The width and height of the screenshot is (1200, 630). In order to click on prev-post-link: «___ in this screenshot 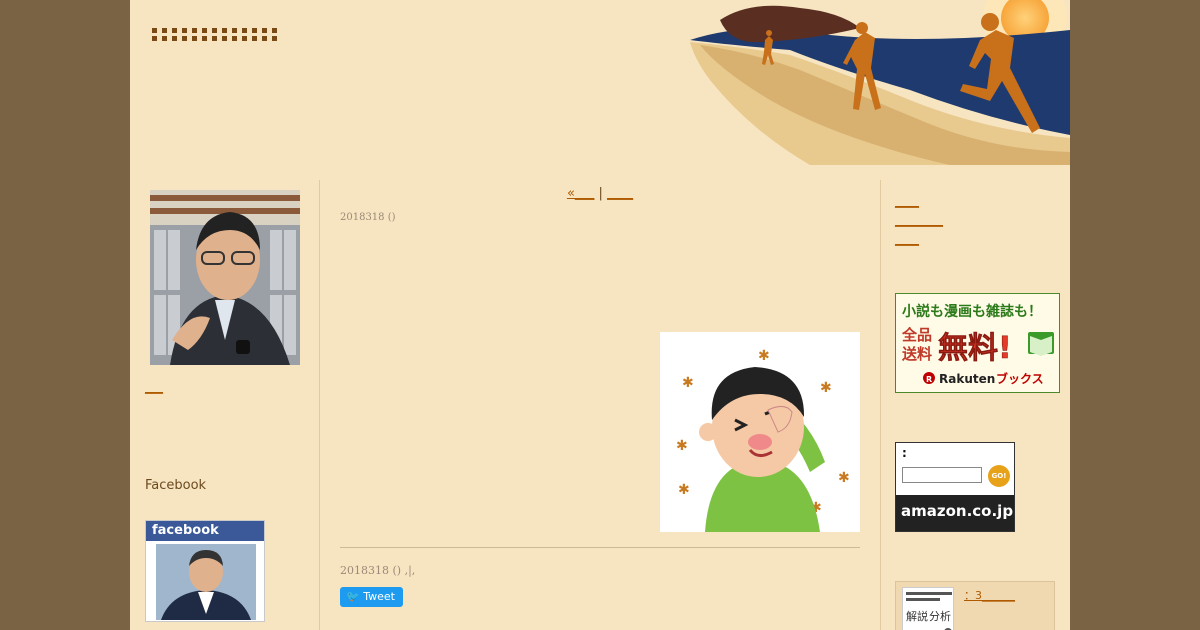, I will do `click(580, 193)`.